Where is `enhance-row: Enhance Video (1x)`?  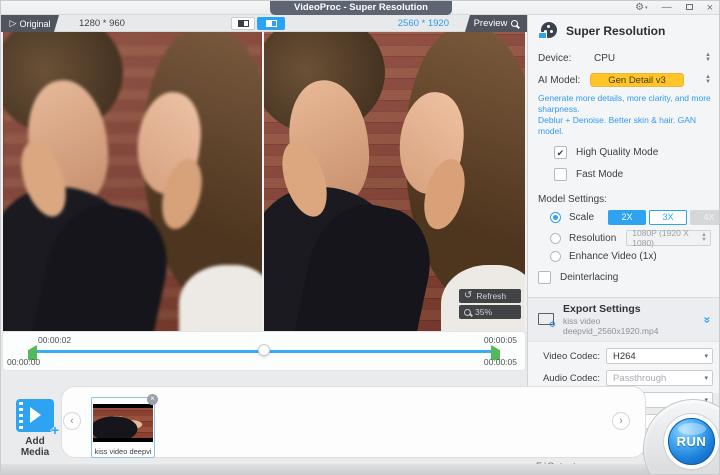 enhance-row: Enhance Video (1x) is located at coordinates (630, 257).